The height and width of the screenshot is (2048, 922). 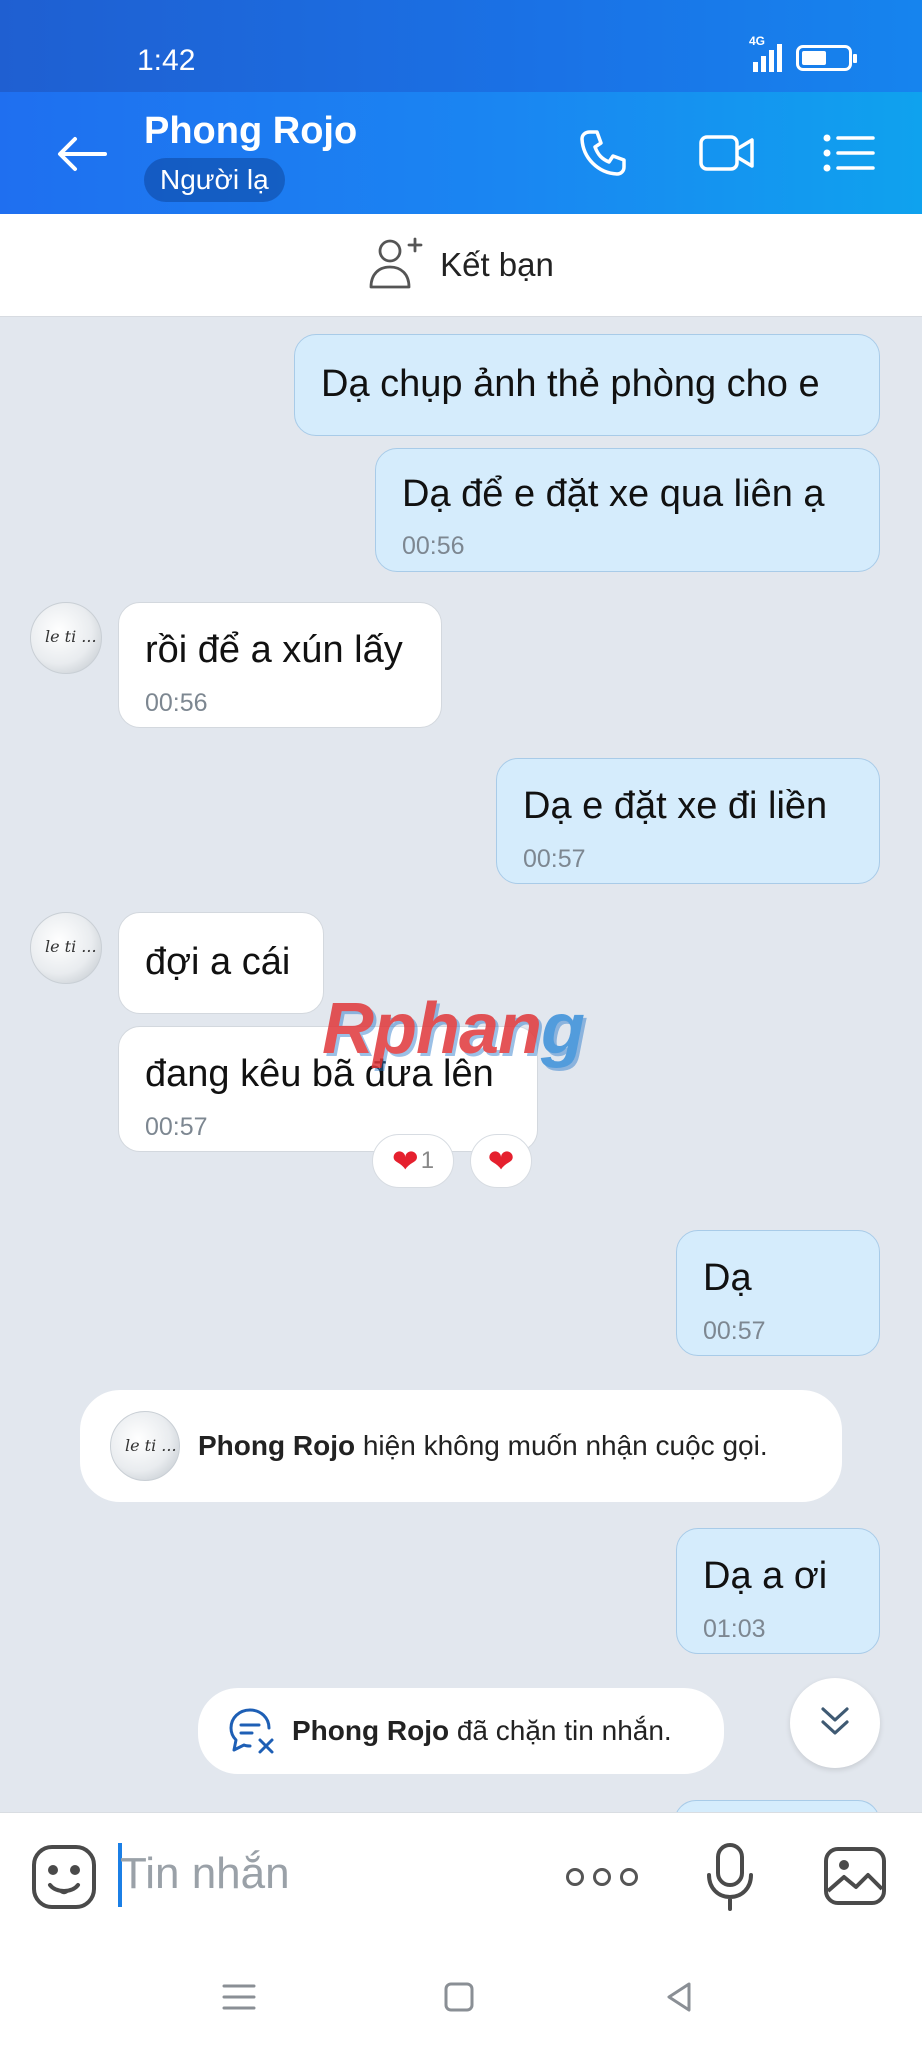 What do you see at coordinates (214, 180) in the screenshot?
I see `stranger-badge: Người lạ` at bounding box center [214, 180].